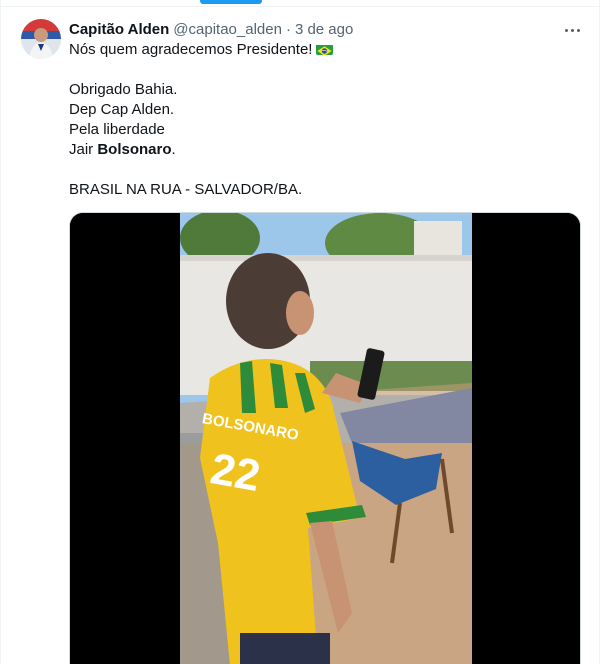  I want to click on tweet-line-5: Jair Bolsonaro., so click(329, 150).